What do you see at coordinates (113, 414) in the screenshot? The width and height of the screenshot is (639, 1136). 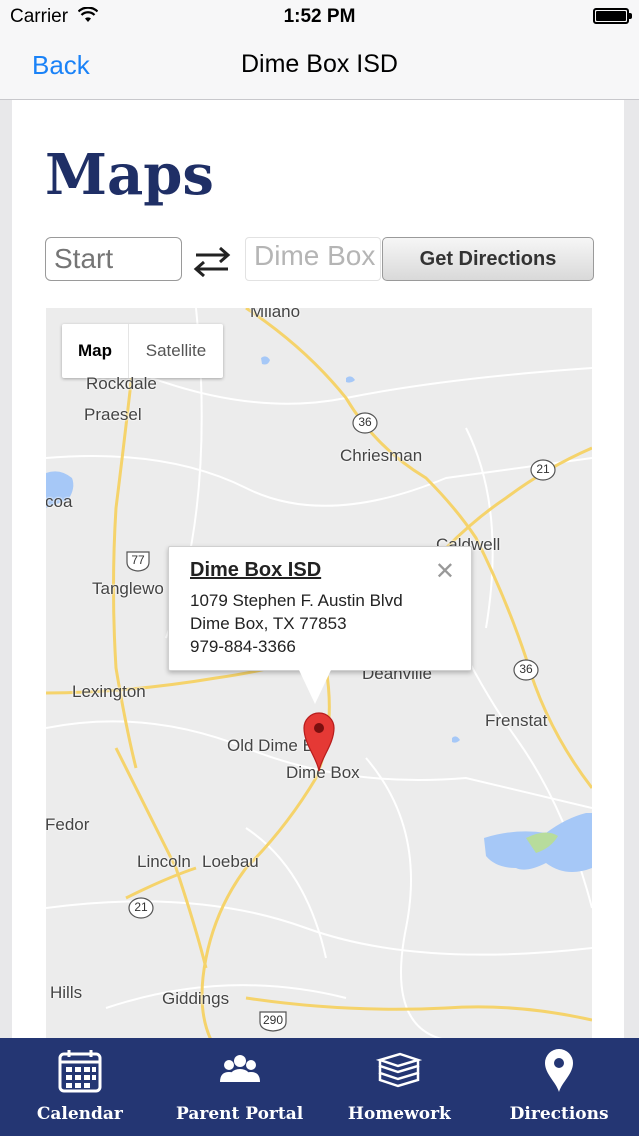 I see `place-label: Praesel` at bounding box center [113, 414].